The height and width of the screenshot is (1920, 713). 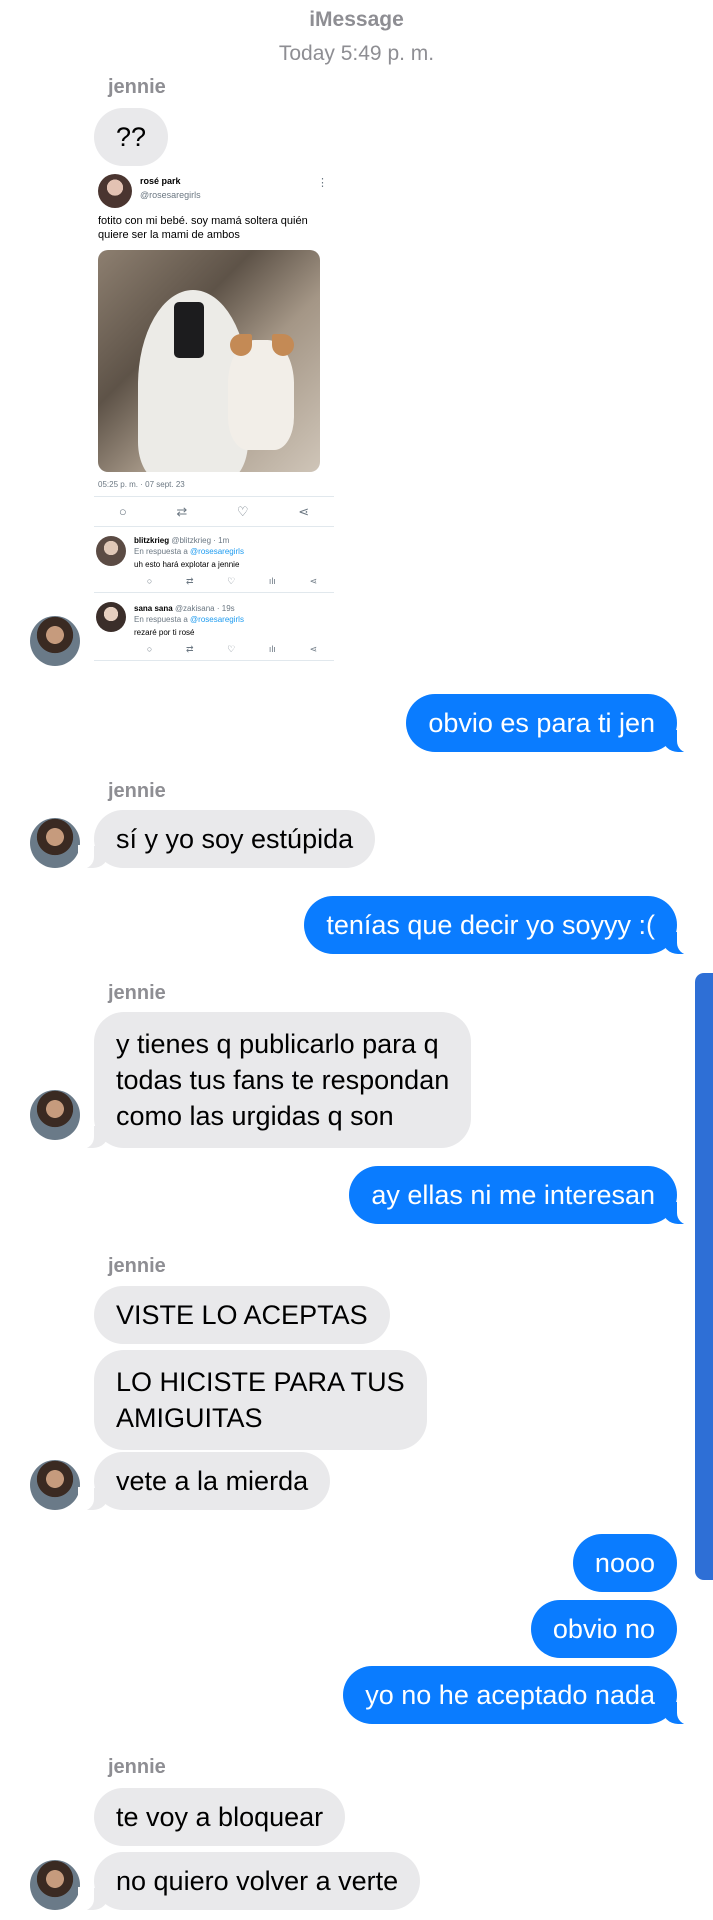 What do you see at coordinates (131, 137) in the screenshot?
I see `message-incoming: ??` at bounding box center [131, 137].